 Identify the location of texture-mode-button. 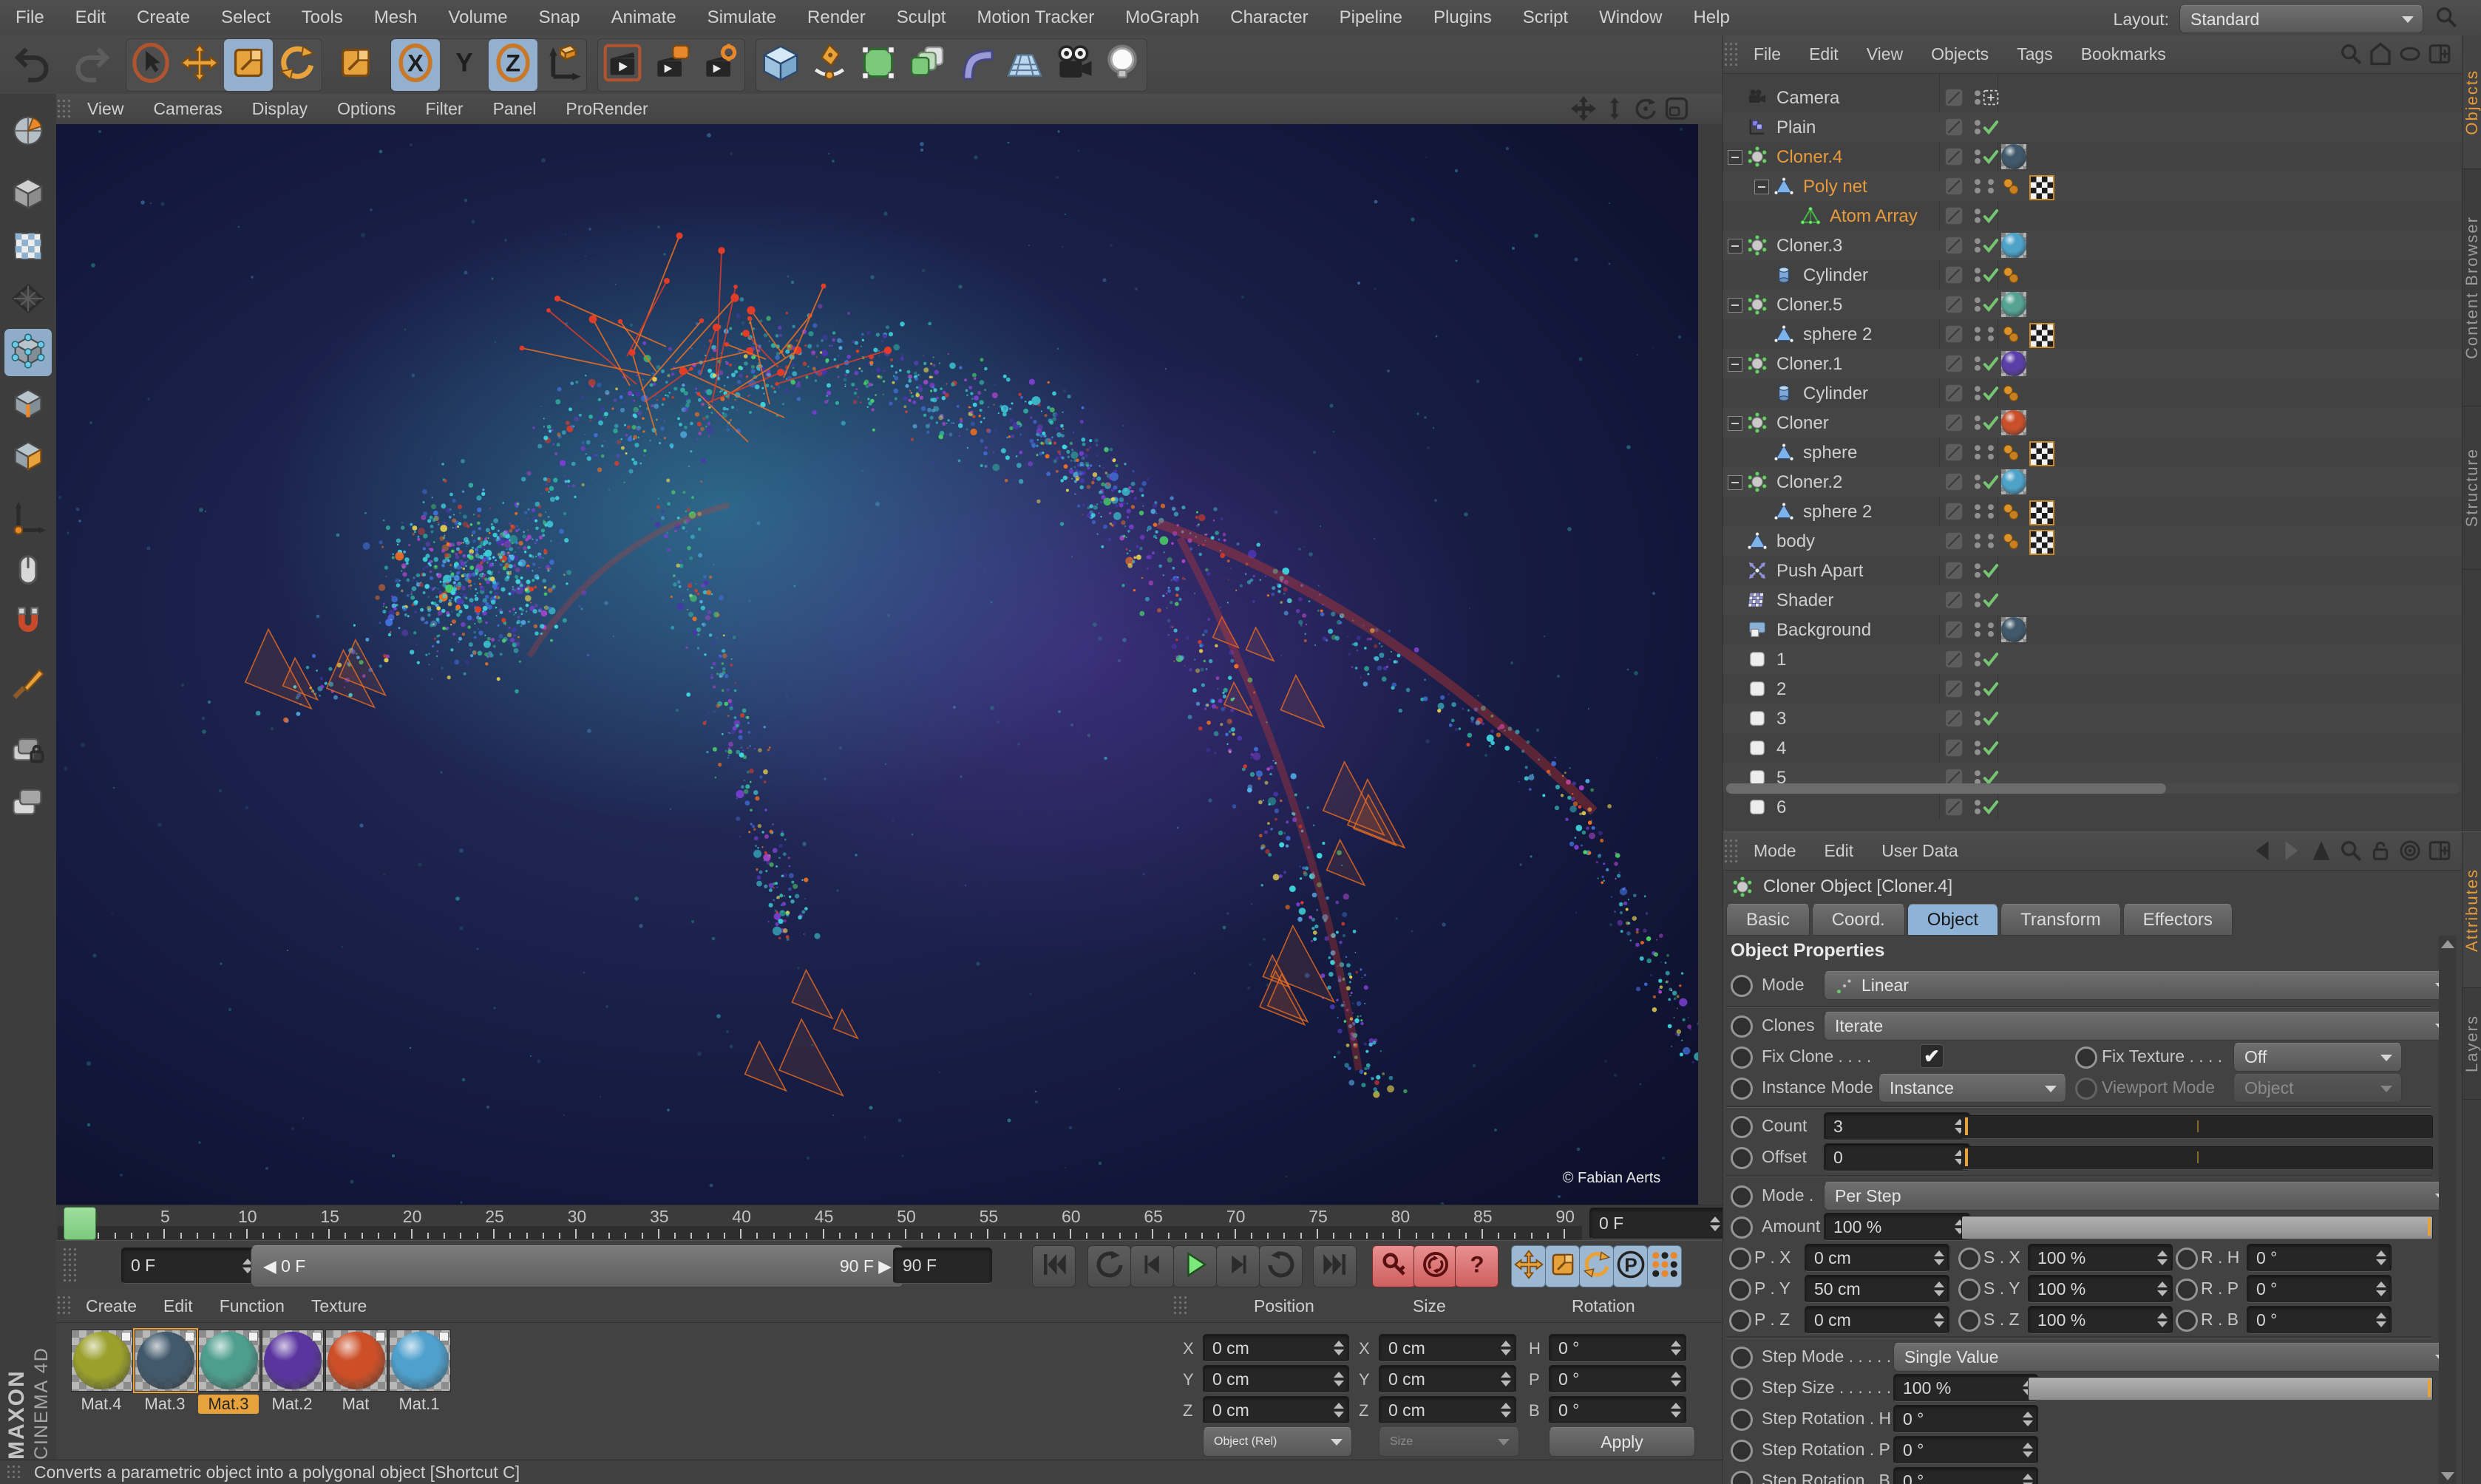
(28, 248).